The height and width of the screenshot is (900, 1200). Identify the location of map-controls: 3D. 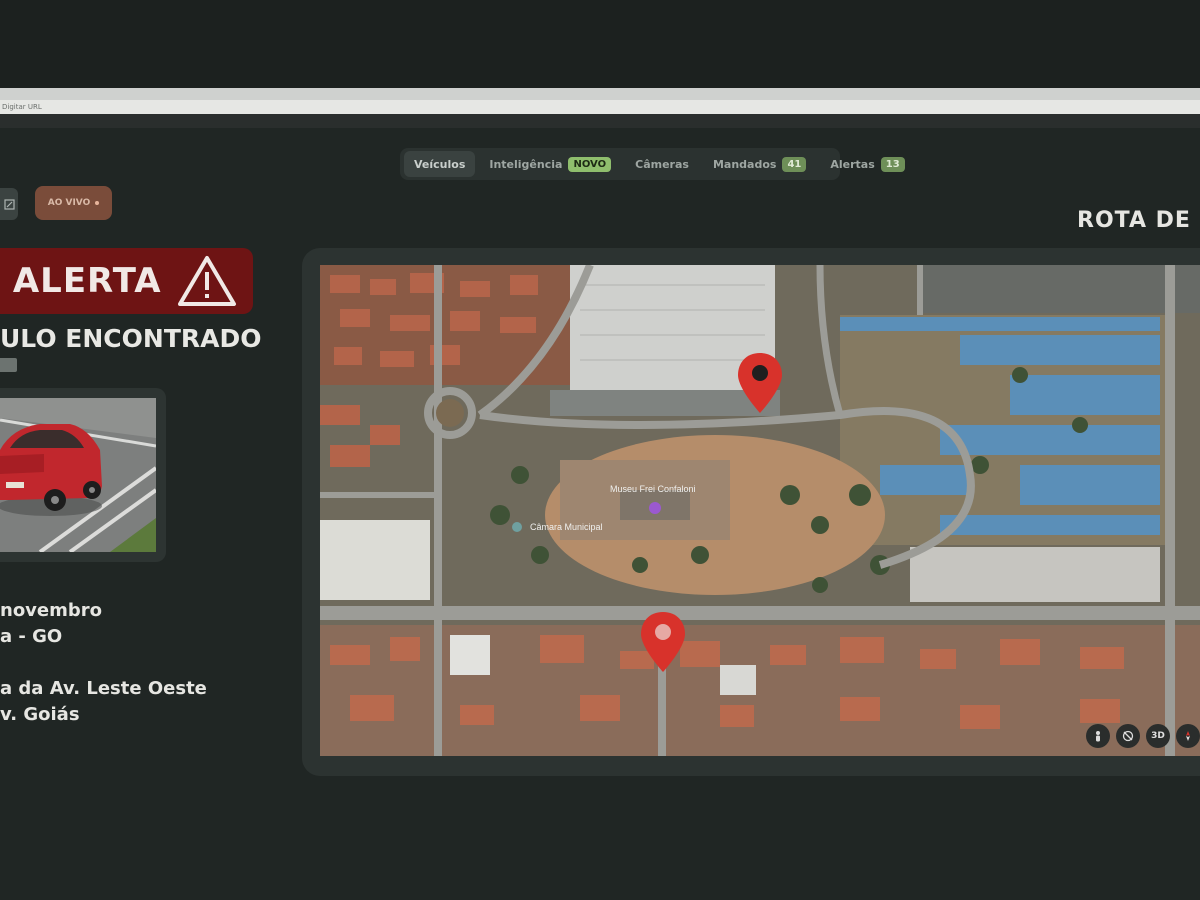
(1143, 736).